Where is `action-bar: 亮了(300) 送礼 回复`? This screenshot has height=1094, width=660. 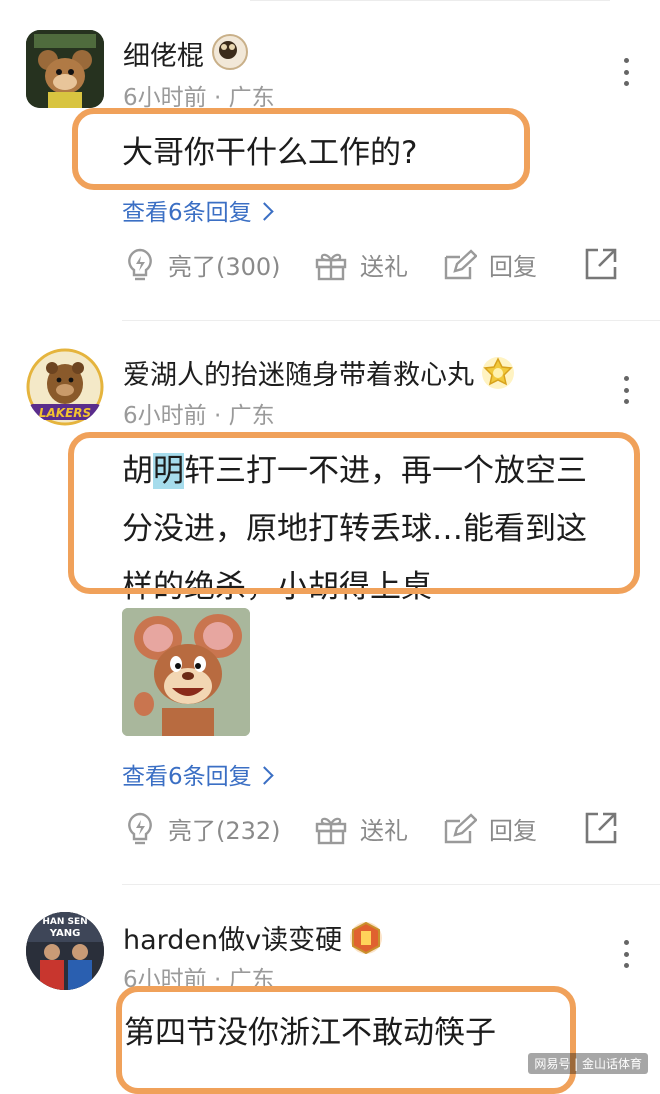 action-bar: 亮了(300) 送礼 回复 is located at coordinates (330, 267).